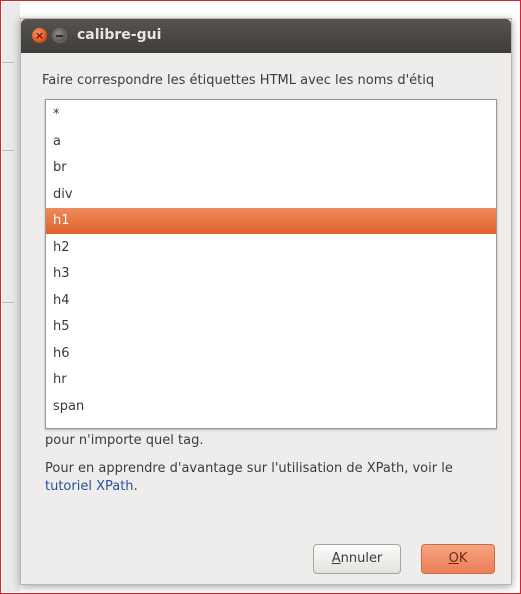 This screenshot has width=521, height=594. I want to click on xpath-tutorial-link: tutoriel XPath, so click(89, 486).